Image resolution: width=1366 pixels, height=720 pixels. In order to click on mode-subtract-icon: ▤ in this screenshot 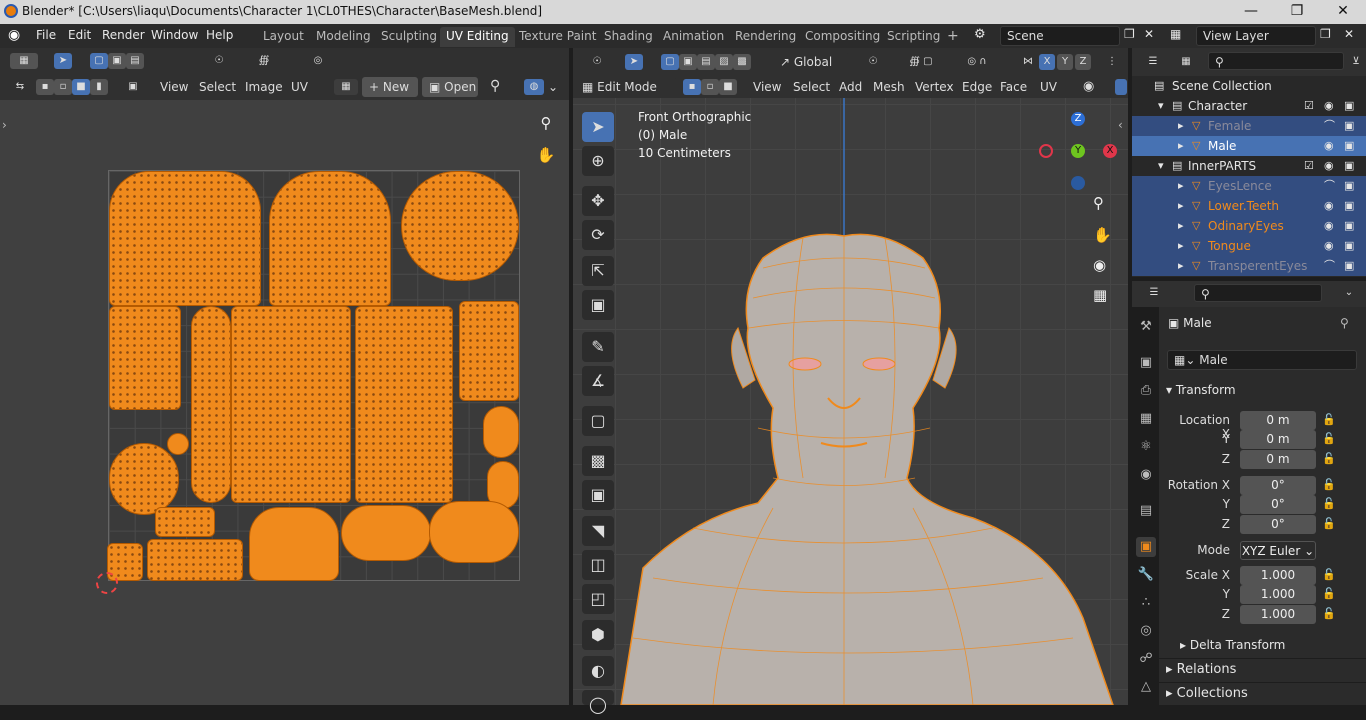, I will do `click(706, 62)`.